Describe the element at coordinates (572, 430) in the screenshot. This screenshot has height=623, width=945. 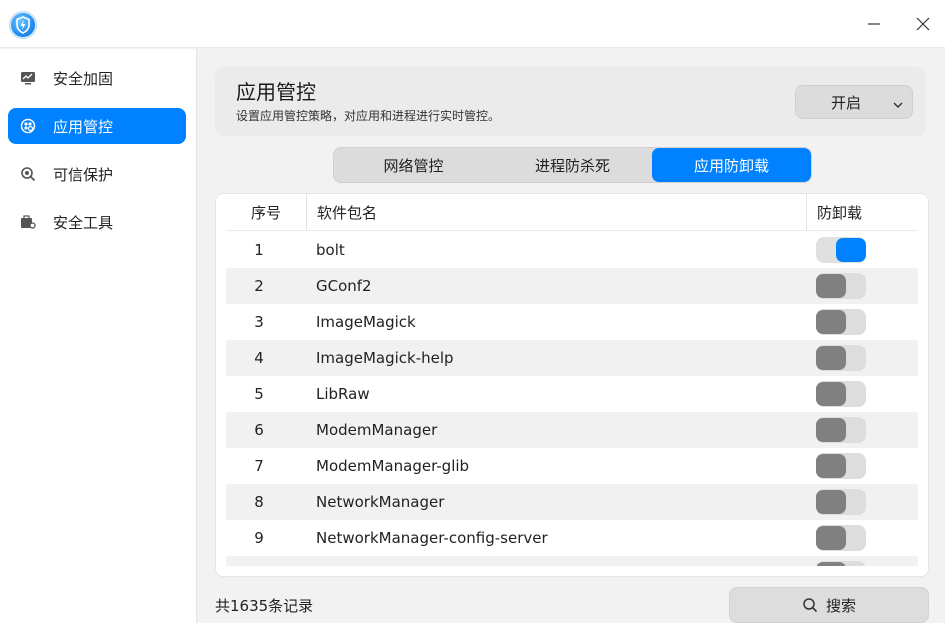
I see `table-row: 6 ModemManager` at that location.